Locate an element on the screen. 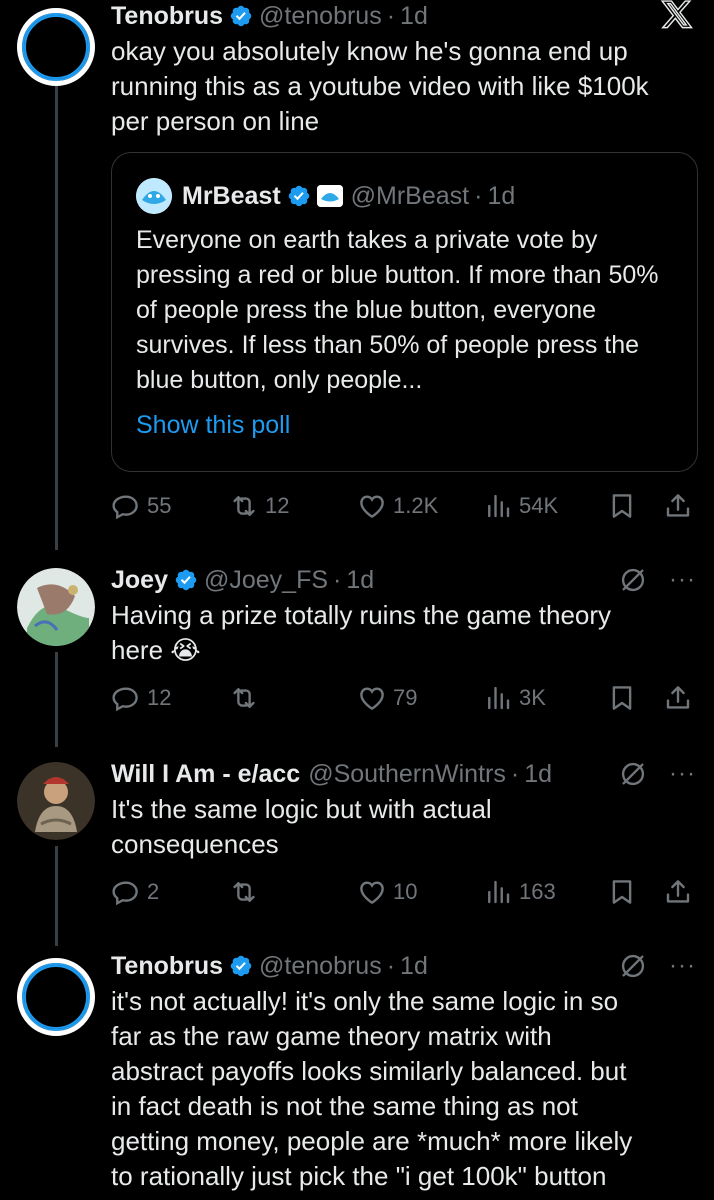 This screenshot has height=1200, width=714. views-button: 163 is located at coordinates (519, 892).